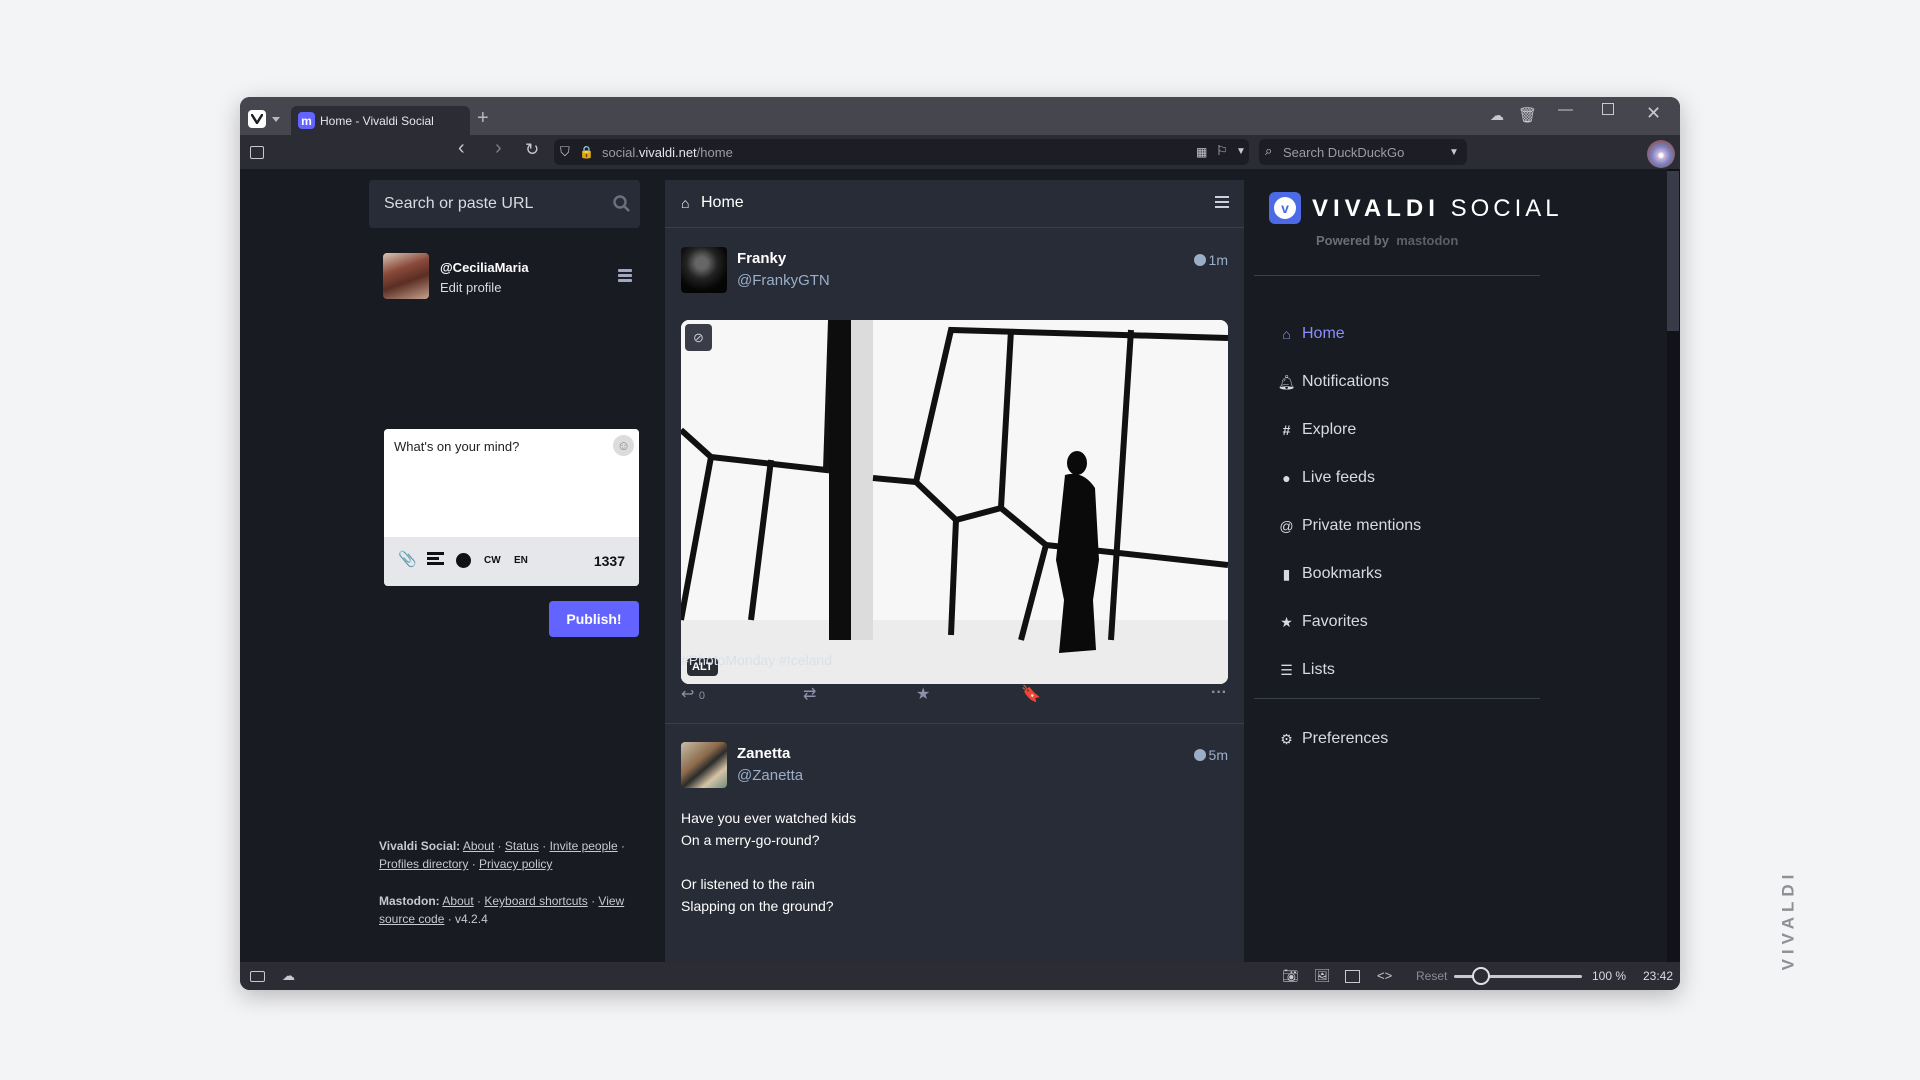 Image resolution: width=1920 pixels, height=1080 pixels. Describe the element at coordinates (1286, 381) in the screenshot. I see `bell-icon: 🔔︎` at that location.